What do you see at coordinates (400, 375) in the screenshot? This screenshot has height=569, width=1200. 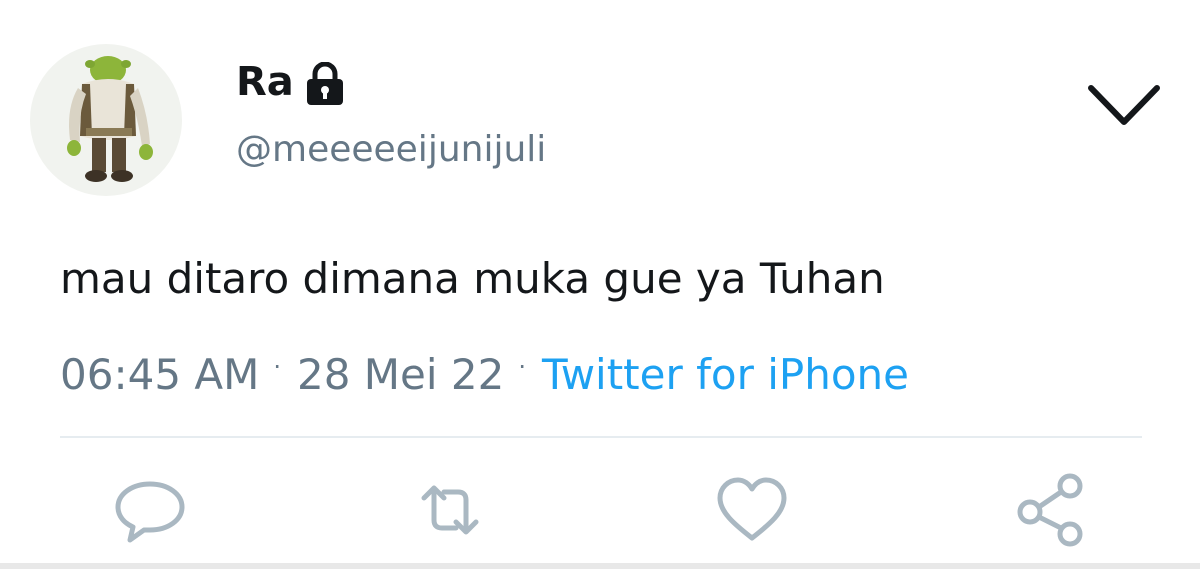 I see `tweet-date: 28 Mei 22` at bounding box center [400, 375].